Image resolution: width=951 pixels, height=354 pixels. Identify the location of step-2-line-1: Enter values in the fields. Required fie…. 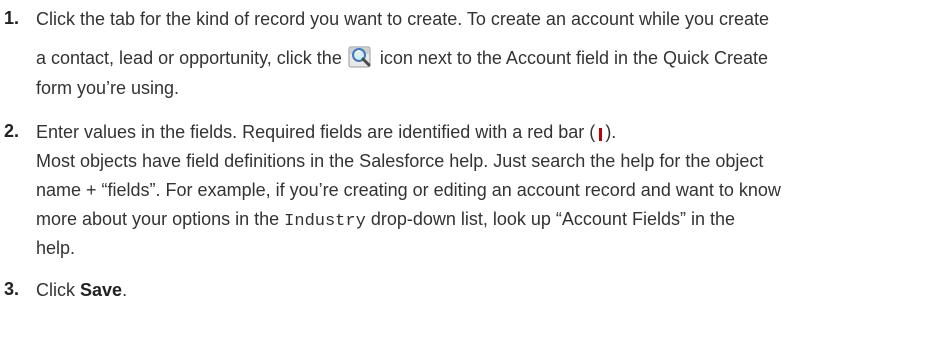
(326, 132).